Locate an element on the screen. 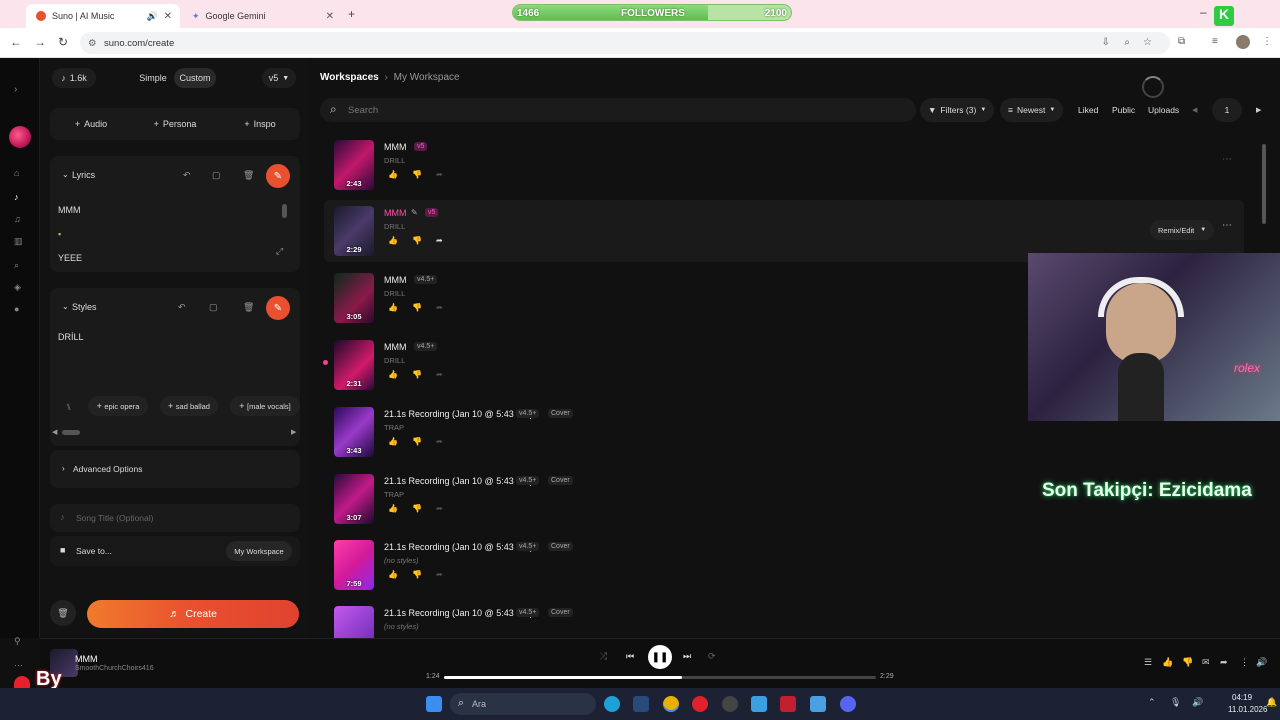 This screenshot has width=1280, height=720. tab-suno: Suno | AI Music 🔊 ✕ is located at coordinates (103, 16).